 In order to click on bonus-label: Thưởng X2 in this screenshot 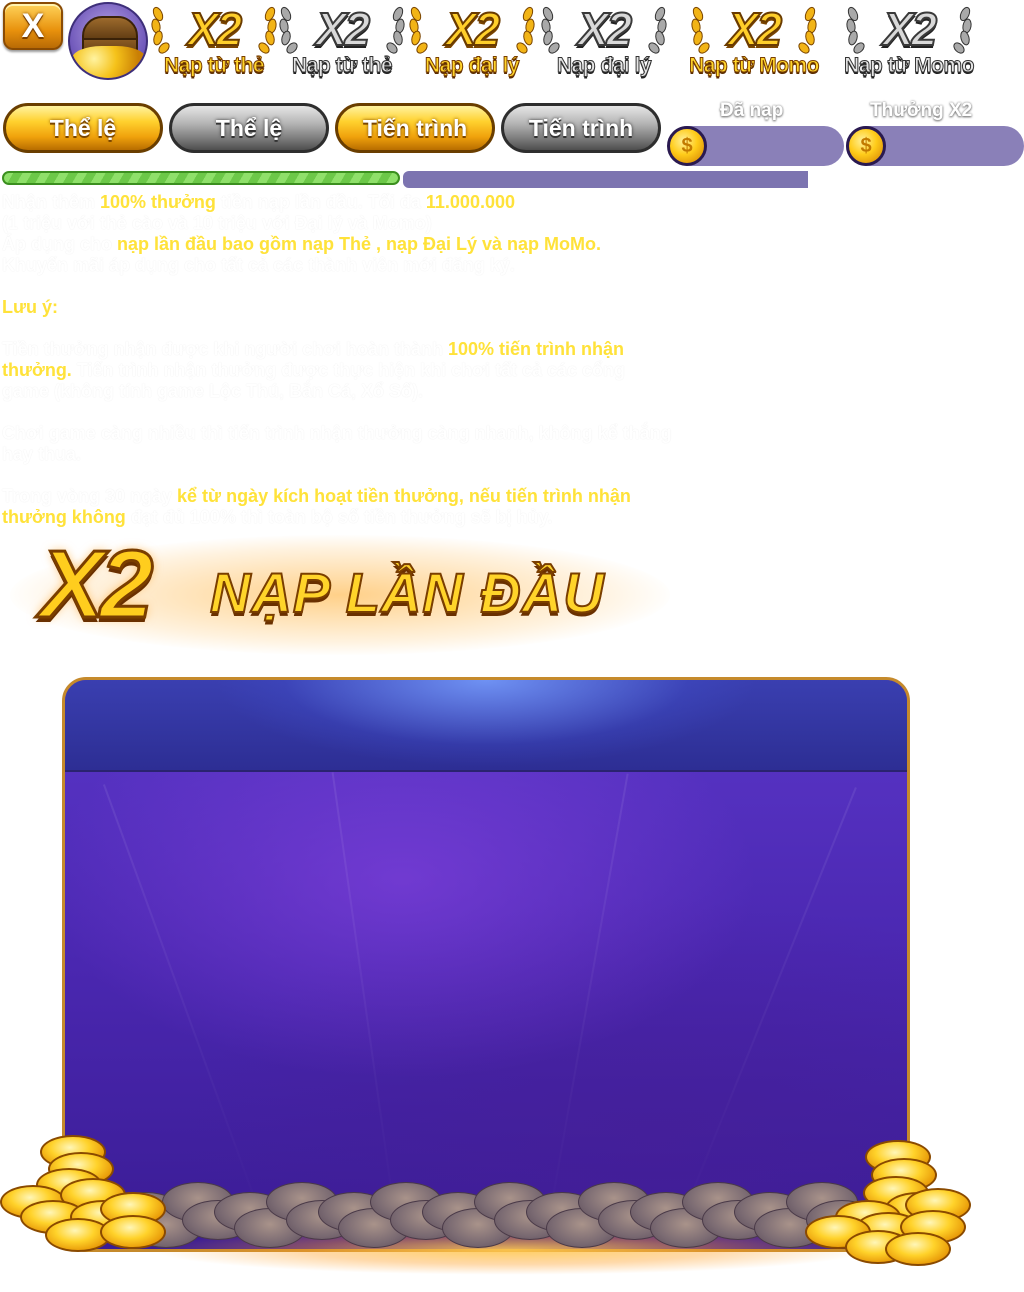, I will do `click(921, 110)`.